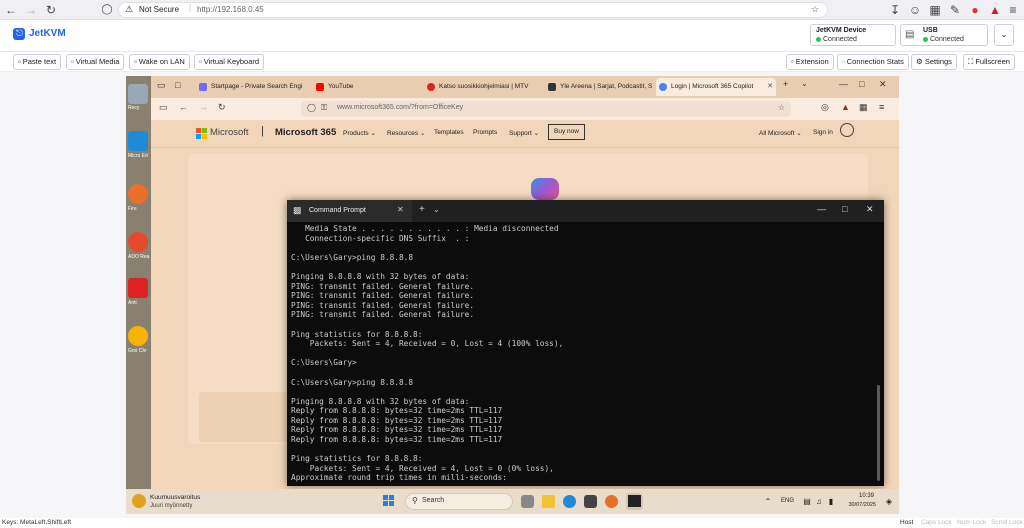 The image size is (1024, 528). Describe the element at coordinates (590, 501) in the screenshot. I see `store-taskbar-icon` at that location.